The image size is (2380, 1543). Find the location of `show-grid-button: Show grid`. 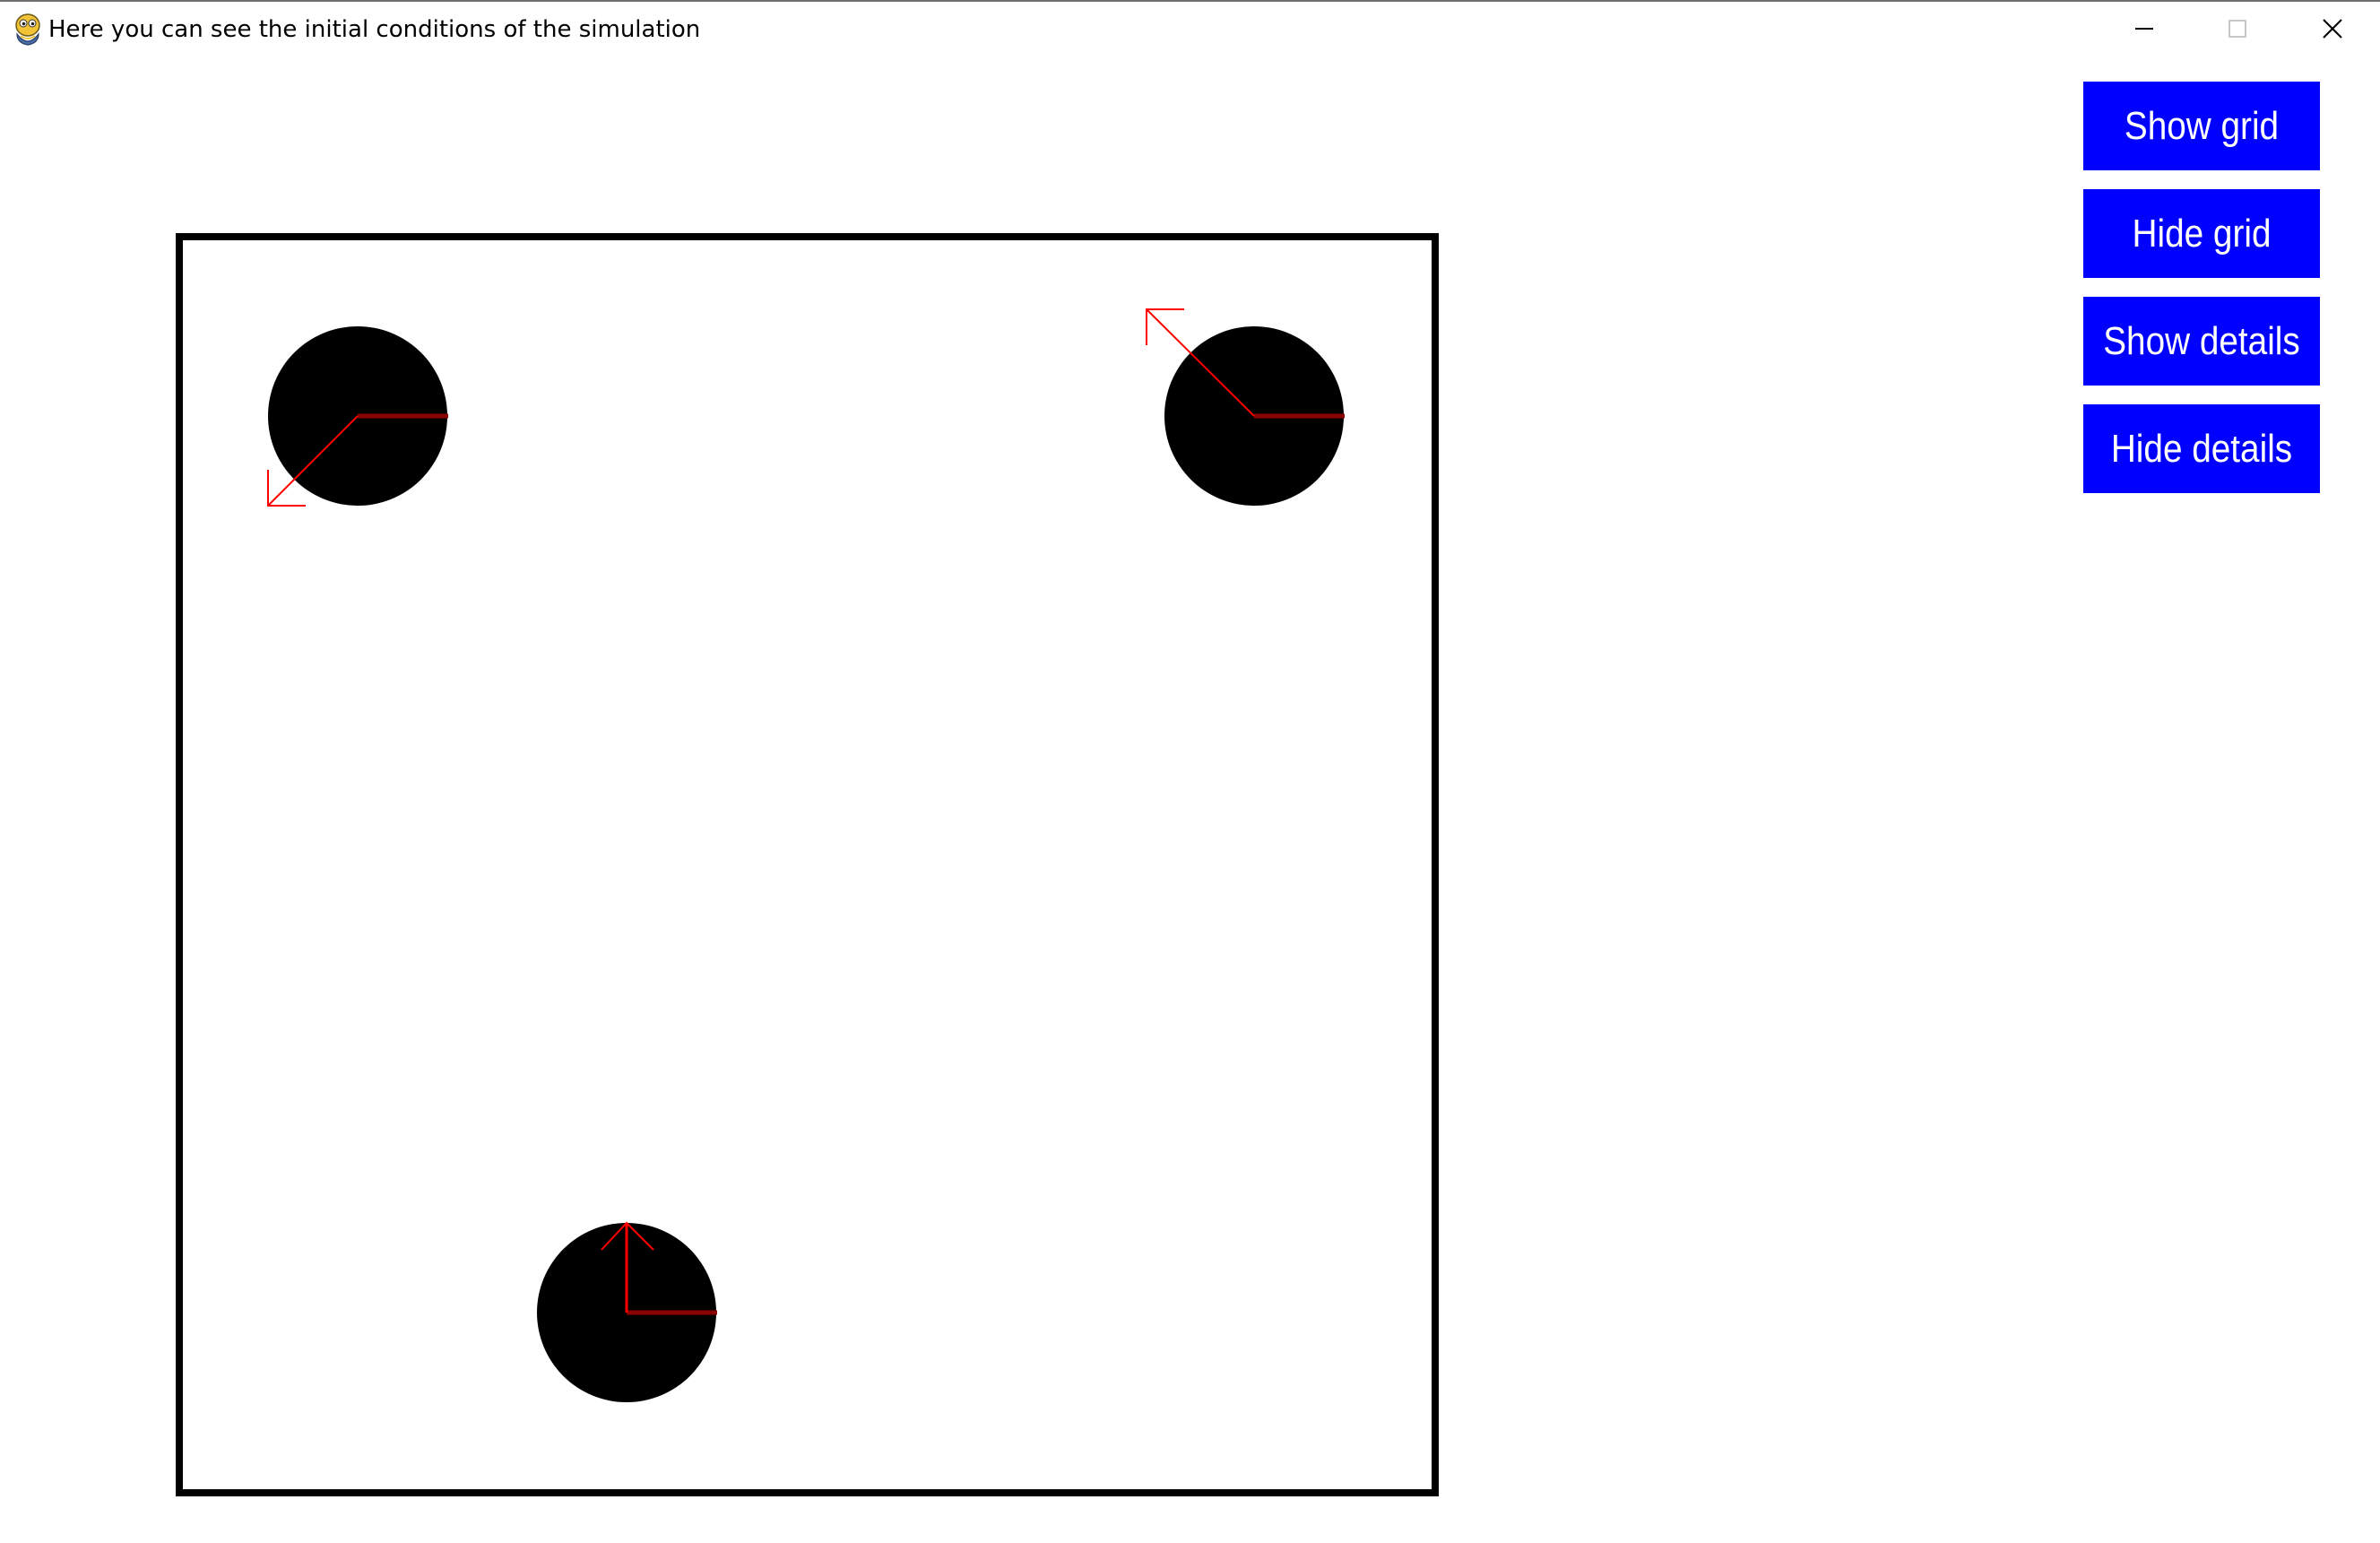

show-grid-button: Show grid is located at coordinates (2201, 126).